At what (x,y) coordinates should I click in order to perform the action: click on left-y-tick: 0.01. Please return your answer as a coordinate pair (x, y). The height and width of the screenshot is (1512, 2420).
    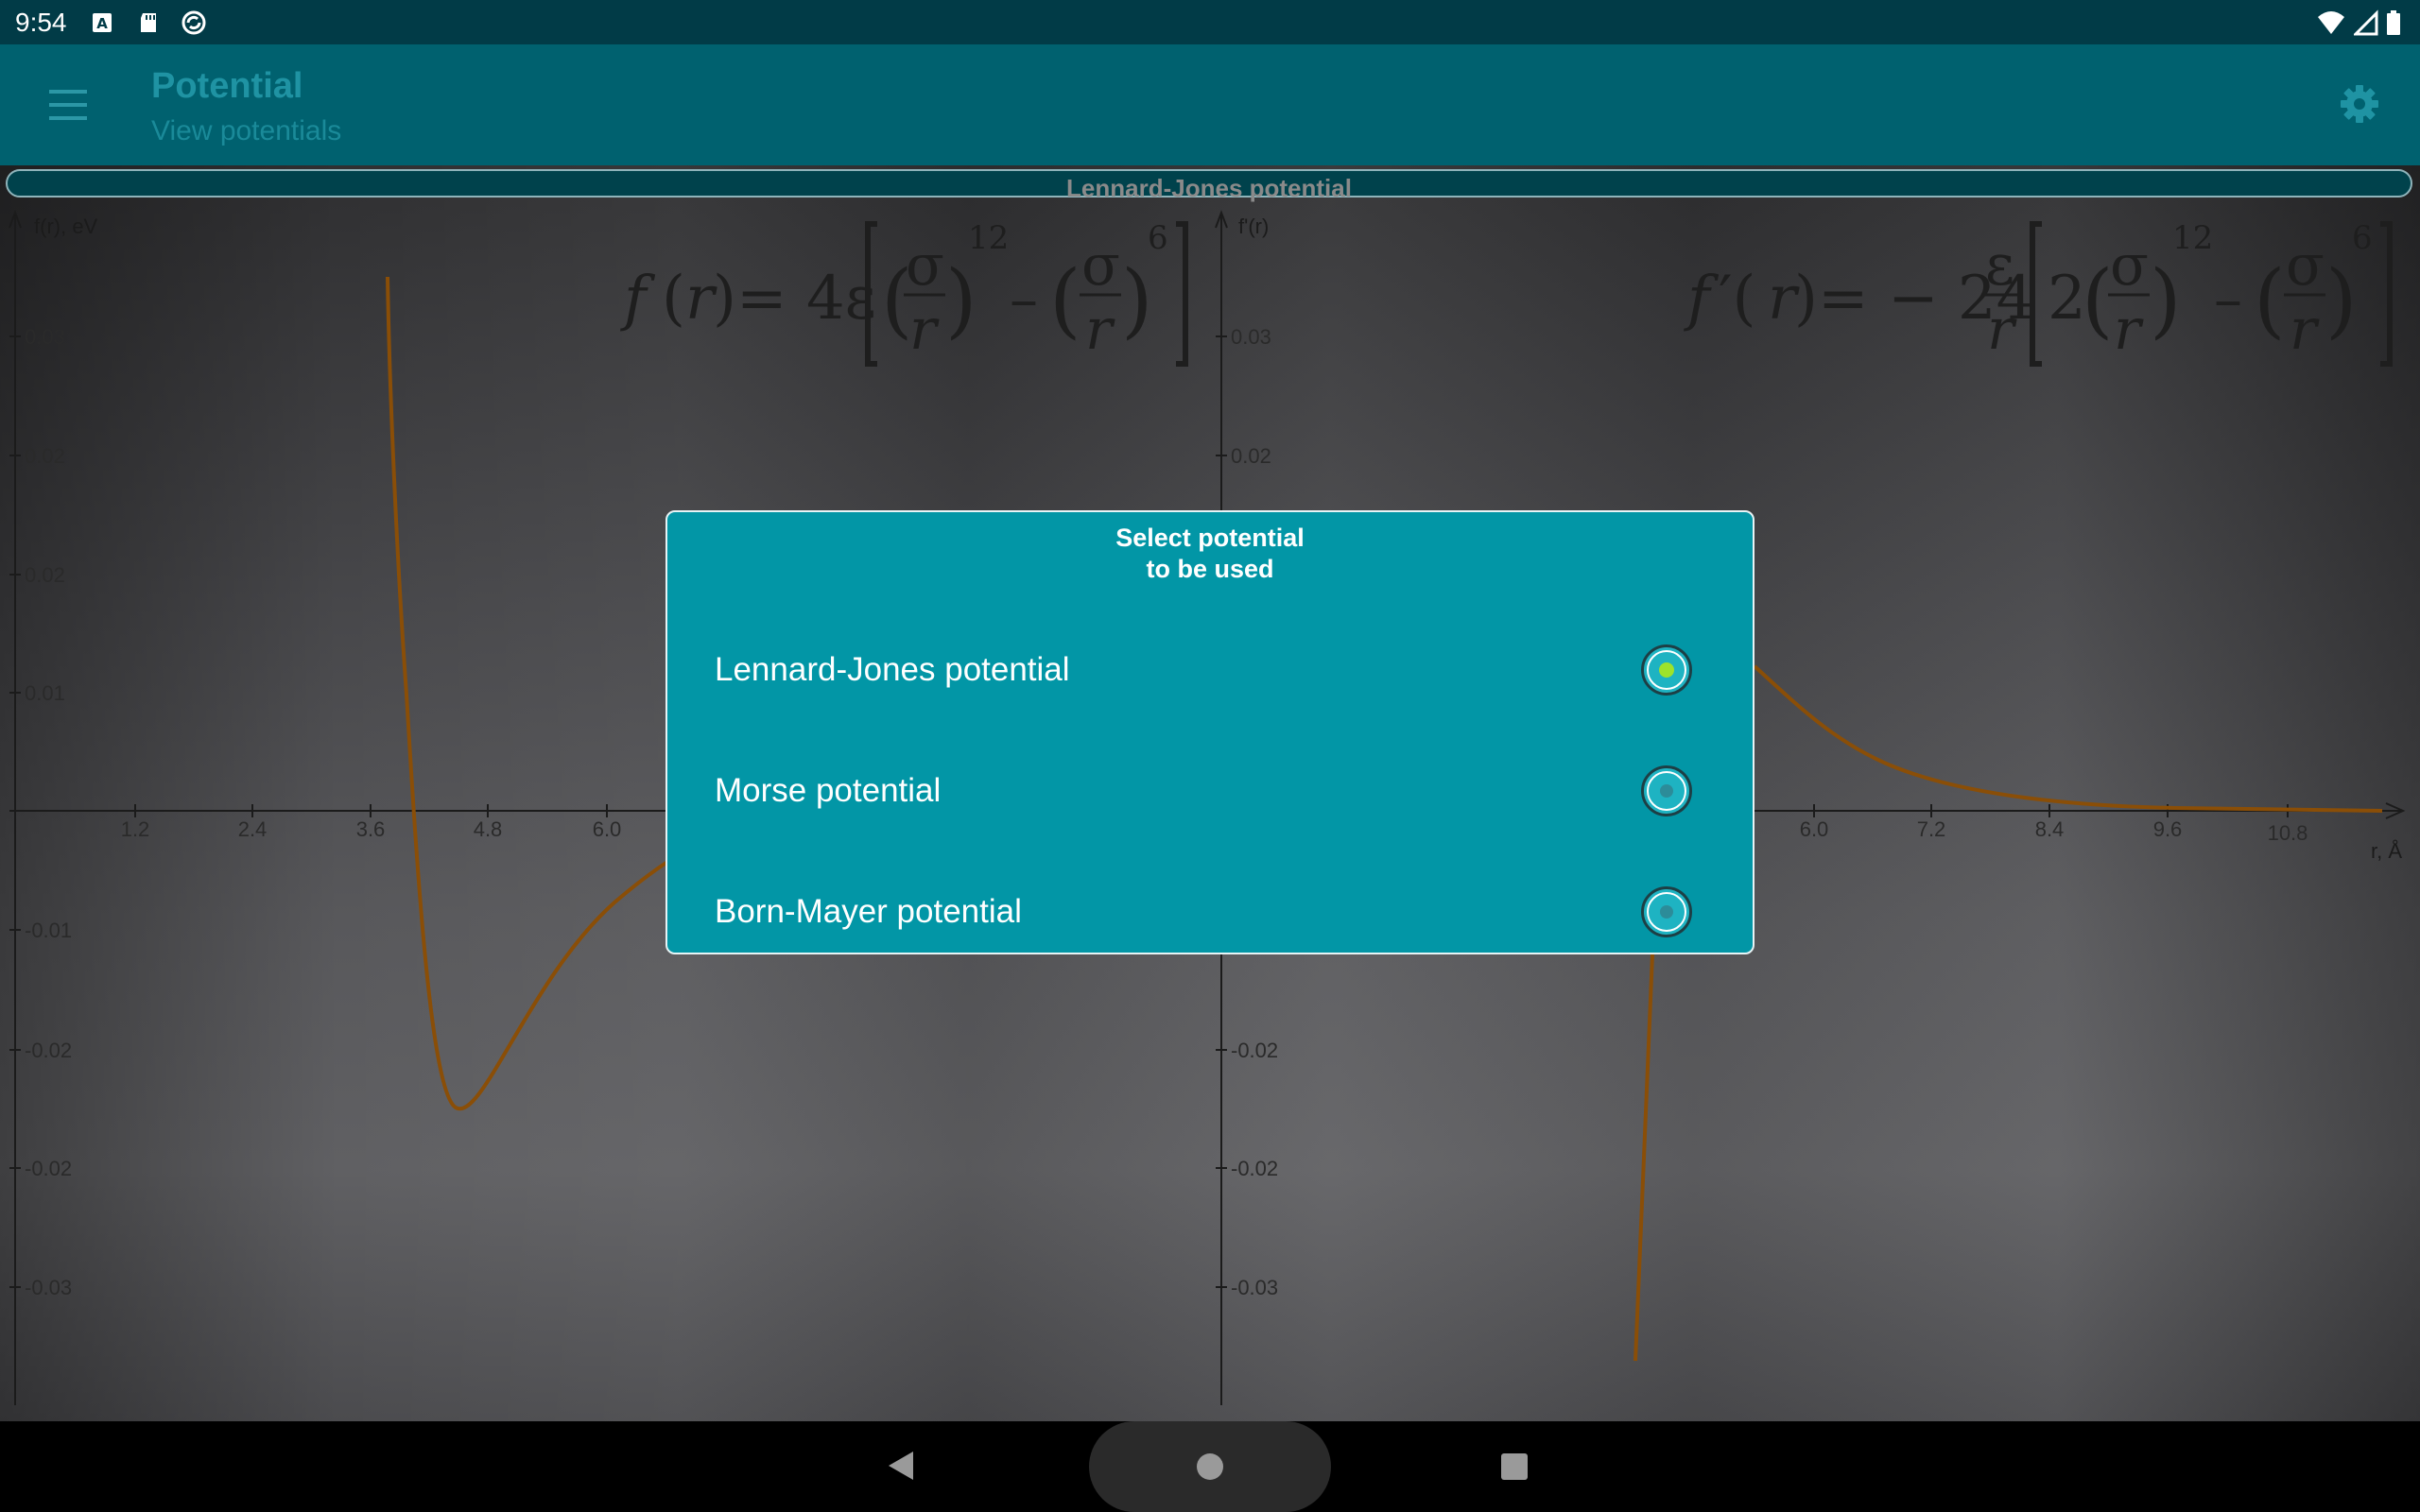
    Looking at the image, I should click on (45, 693).